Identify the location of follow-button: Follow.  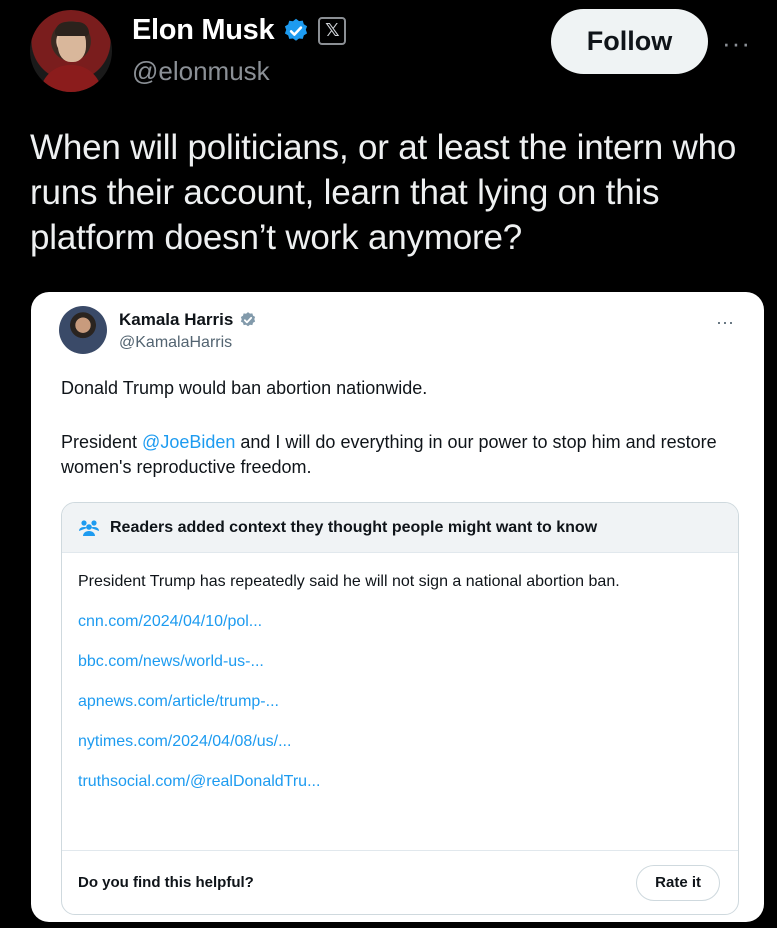
(629, 41).